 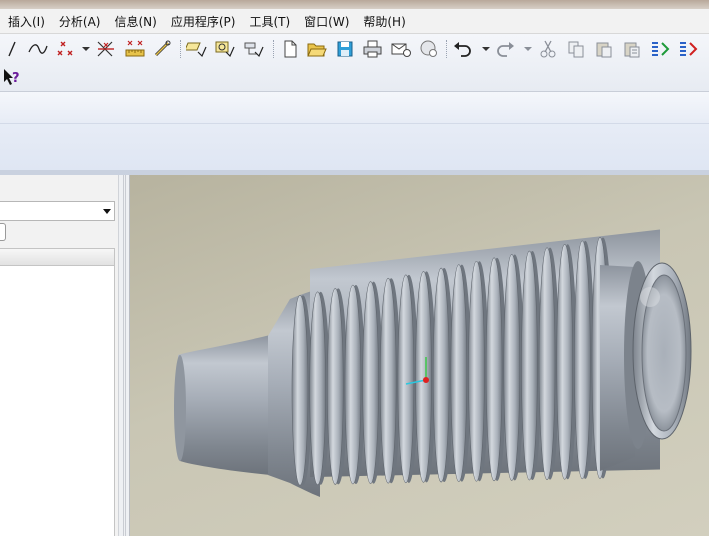 What do you see at coordinates (135, 49) in the screenshot?
I see `measure-icon` at bounding box center [135, 49].